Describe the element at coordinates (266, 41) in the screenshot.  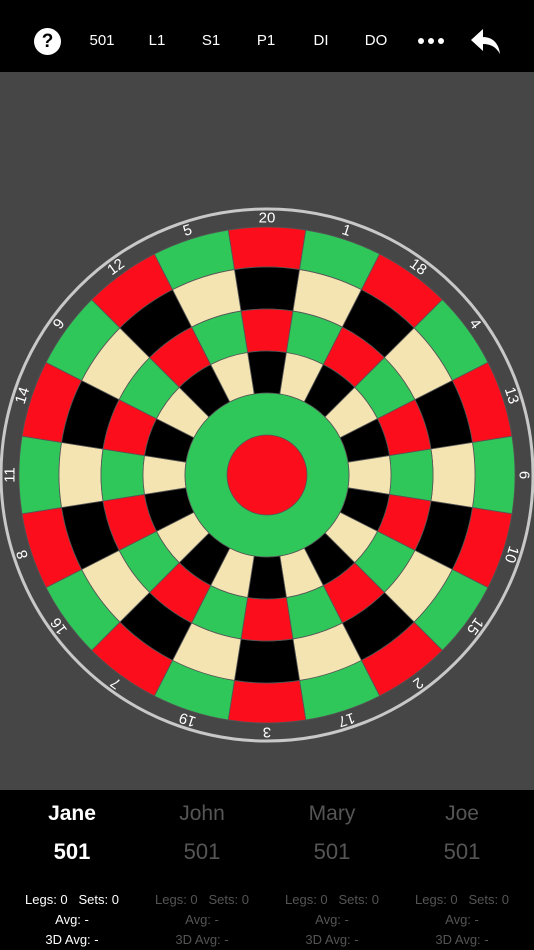
I see `players-button: P1` at that location.